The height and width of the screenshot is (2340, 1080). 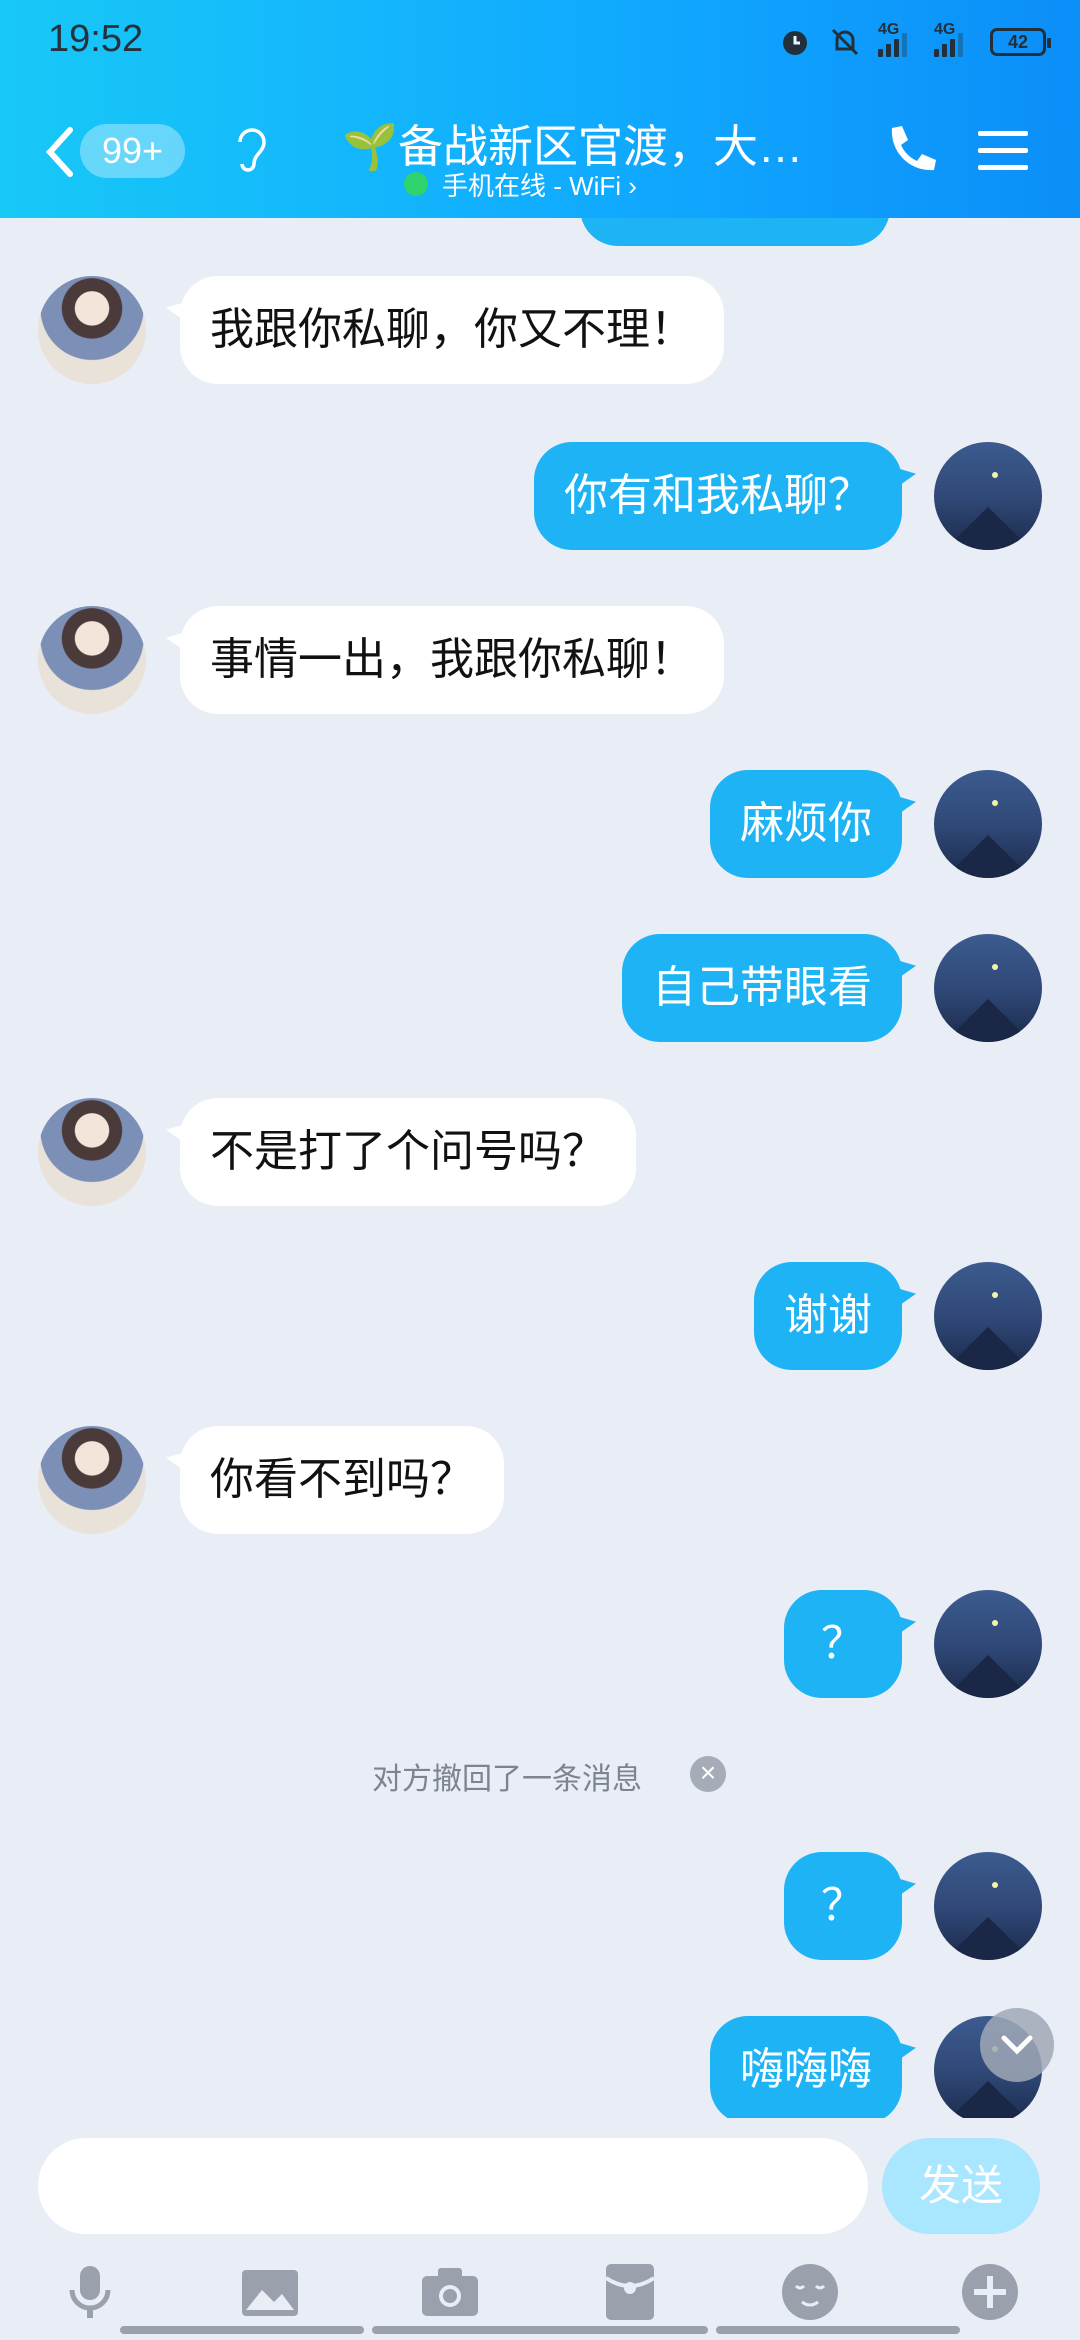 I want to click on online-status-text: 手机在线 - WiFi ›, so click(x=539, y=184).